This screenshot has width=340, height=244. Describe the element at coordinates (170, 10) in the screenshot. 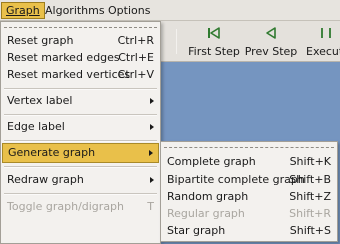

I see `menubar: Graph Algorithms Options` at that location.